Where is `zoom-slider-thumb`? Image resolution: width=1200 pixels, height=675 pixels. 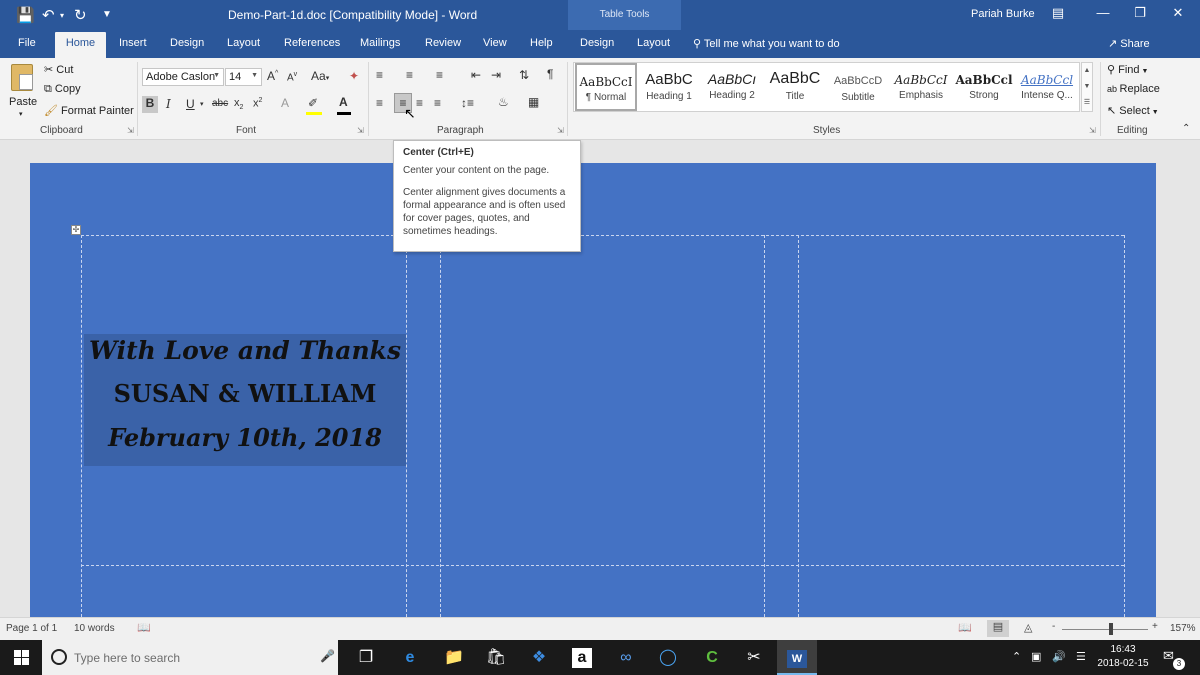 zoom-slider-thumb is located at coordinates (1111, 629).